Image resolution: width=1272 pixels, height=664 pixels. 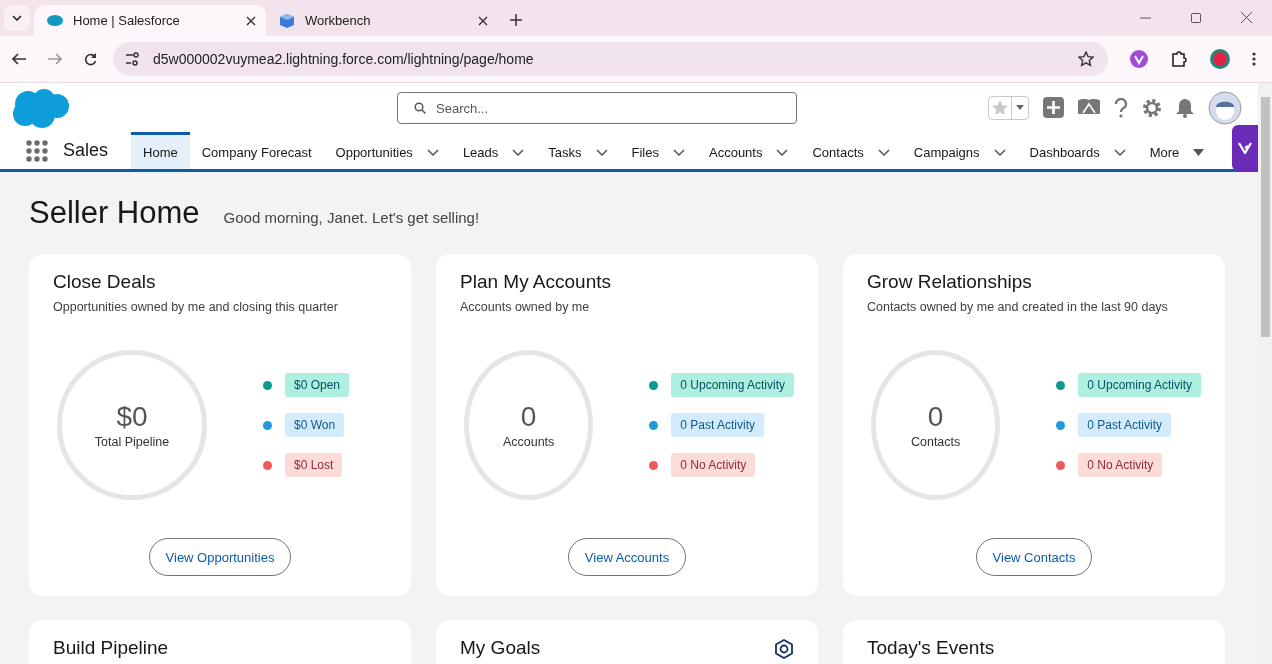 What do you see at coordinates (949, 282) in the screenshot?
I see `card-title: Grow Relationships` at bounding box center [949, 282].